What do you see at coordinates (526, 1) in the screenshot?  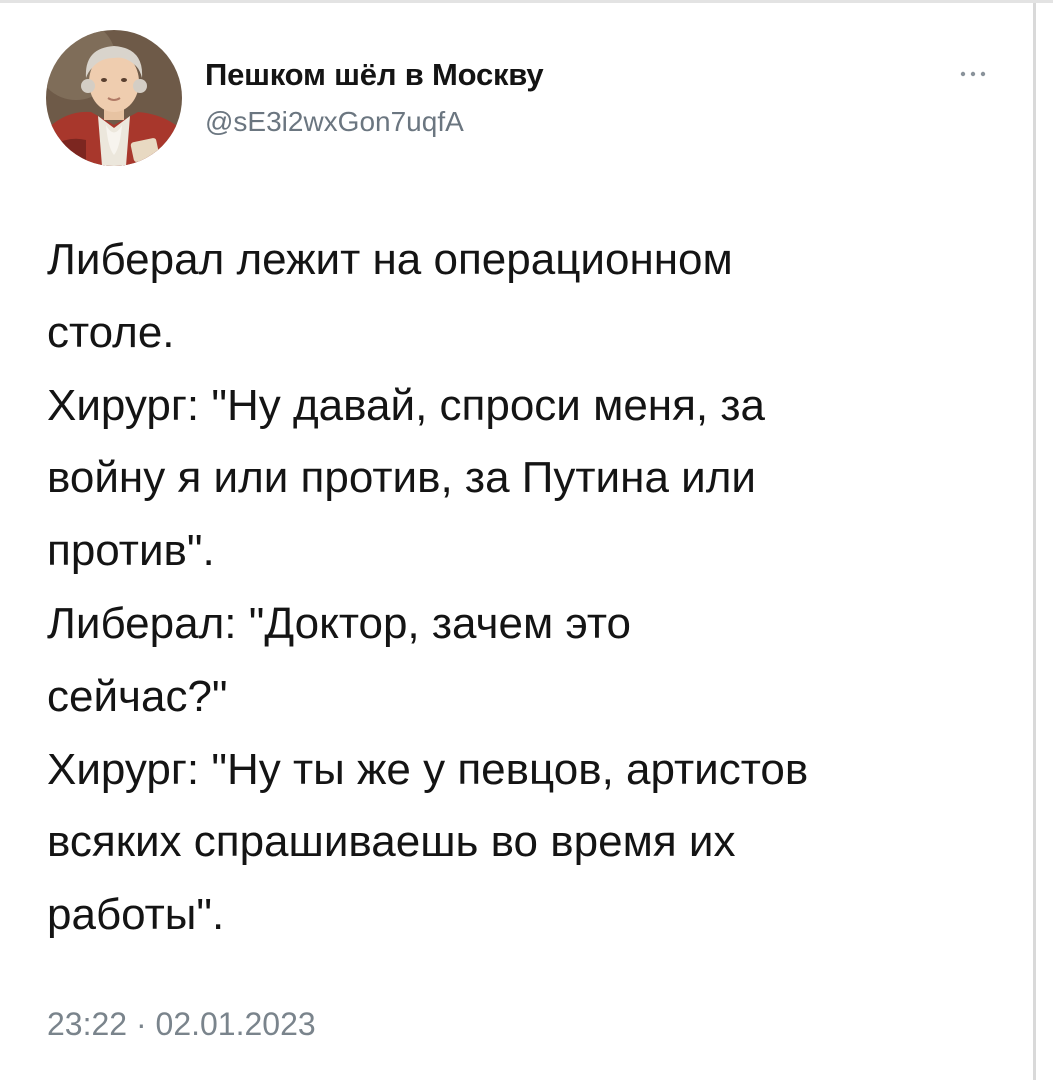 I see `top-border` at bounding box center [526, 1].